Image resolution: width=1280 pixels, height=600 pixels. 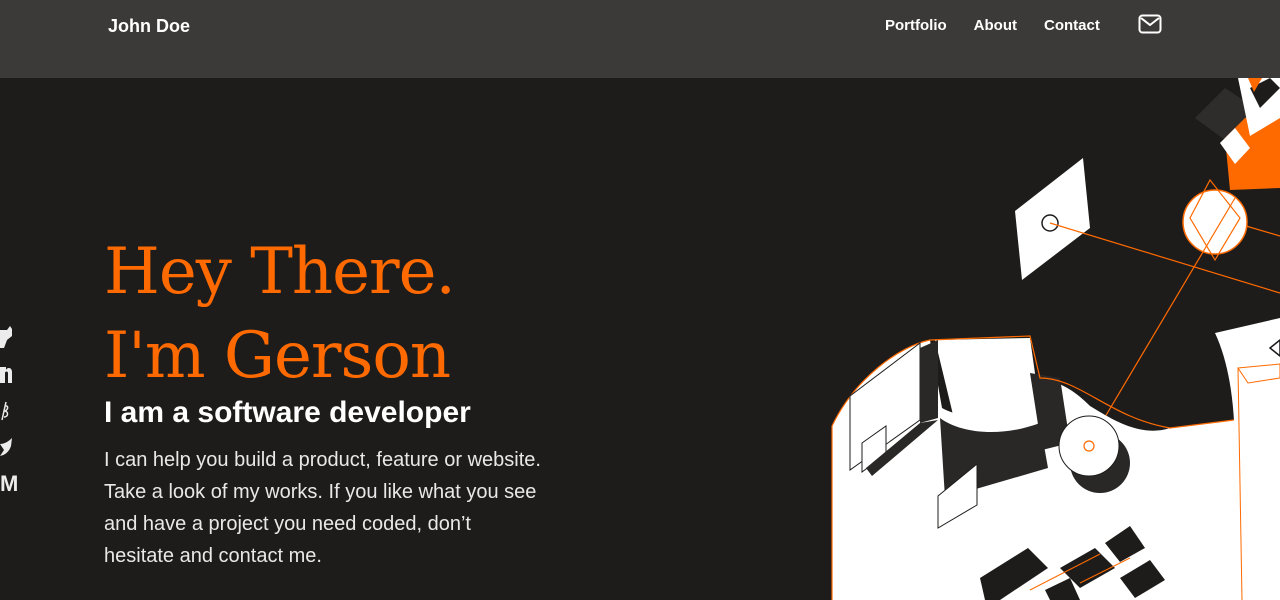 What do you see at coordinates (1150, 24) in the screenshot?
I see `mail-icon` at bounding box center [1150, 24].